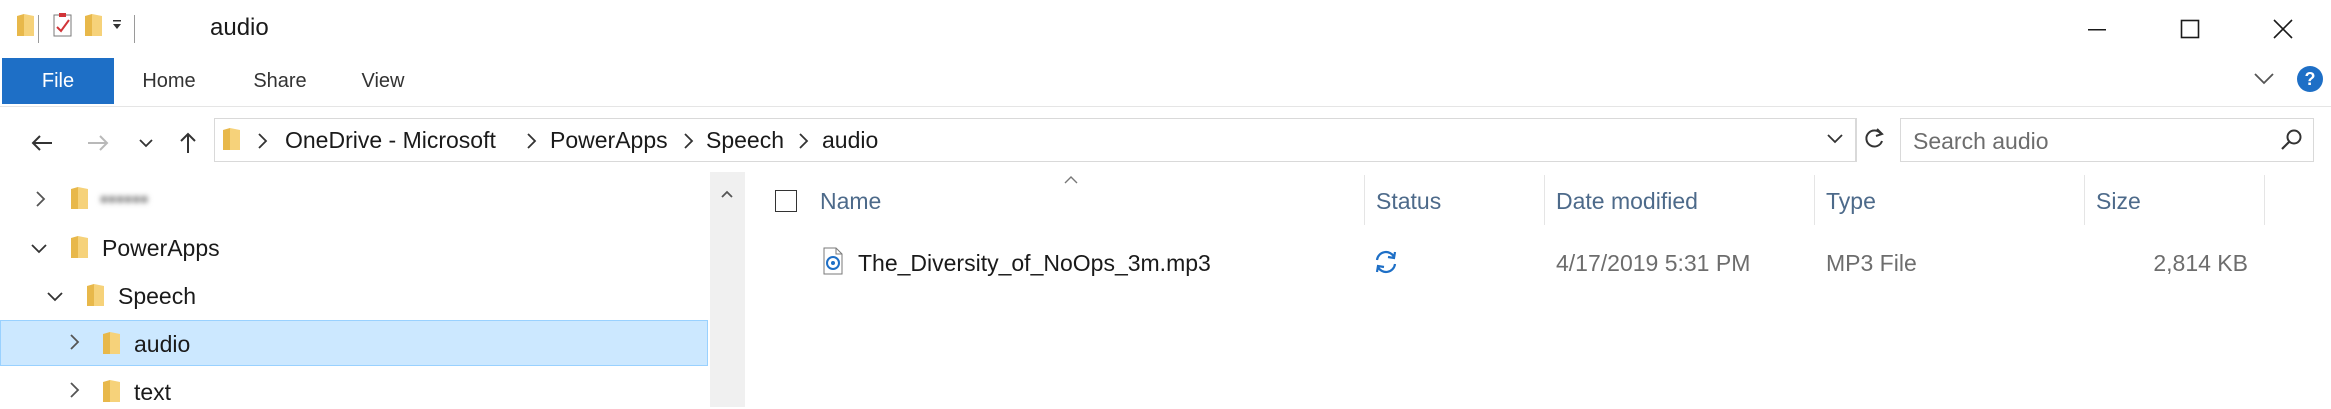  I want to click on column-header-name: Name, so click(850, 201).